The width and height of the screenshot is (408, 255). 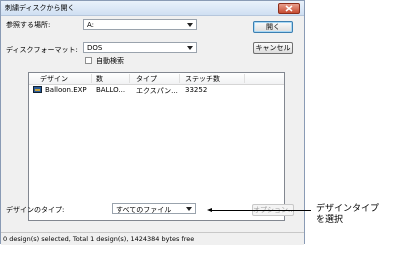 I want to click on auto-detect-checkbox, so click(x=88, y=60).